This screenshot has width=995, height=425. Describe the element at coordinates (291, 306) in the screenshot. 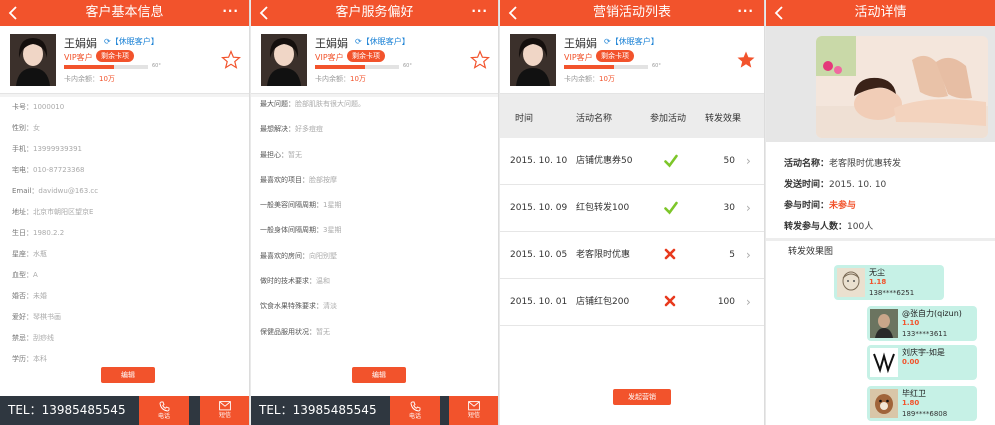

I see `preference-label: 饮食水果特殊要求：` at that location.